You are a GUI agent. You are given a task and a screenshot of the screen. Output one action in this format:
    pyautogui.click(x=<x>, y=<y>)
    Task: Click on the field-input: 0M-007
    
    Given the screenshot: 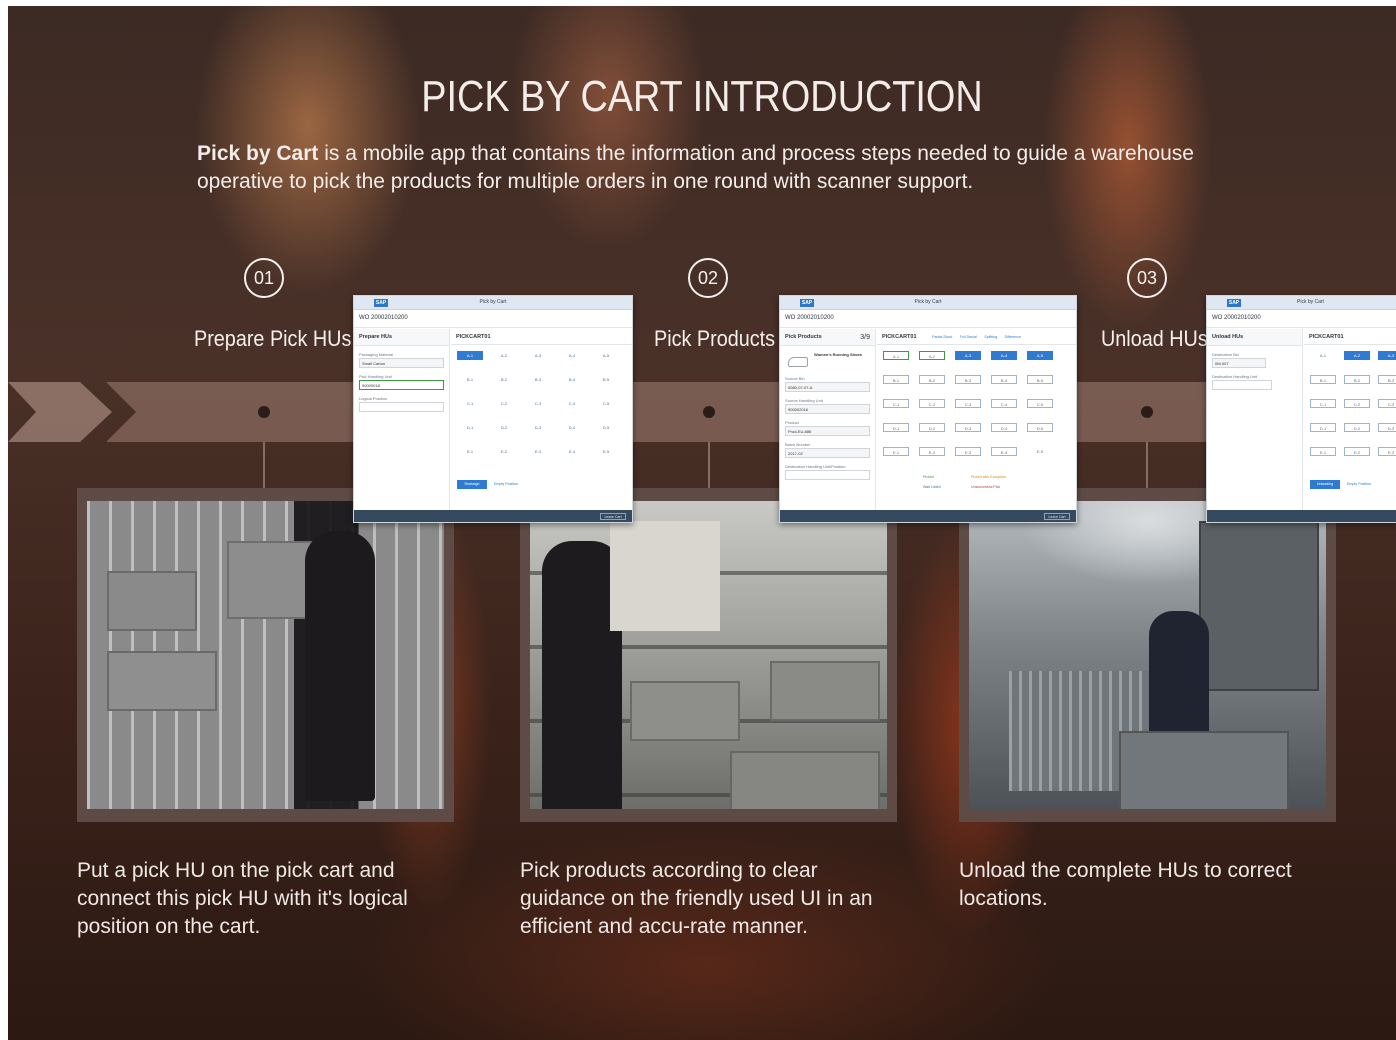 What is the action you would take?
    pyautogui.click(x=1239, y=363)
    